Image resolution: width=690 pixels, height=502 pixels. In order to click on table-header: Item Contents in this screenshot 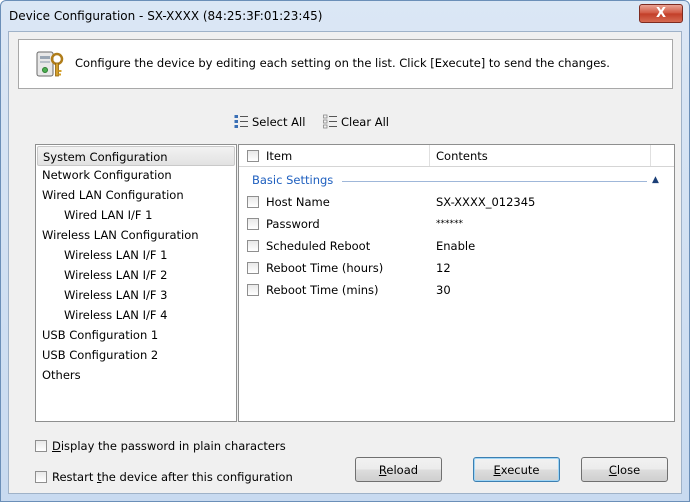, I will do `click(456, 156)`.